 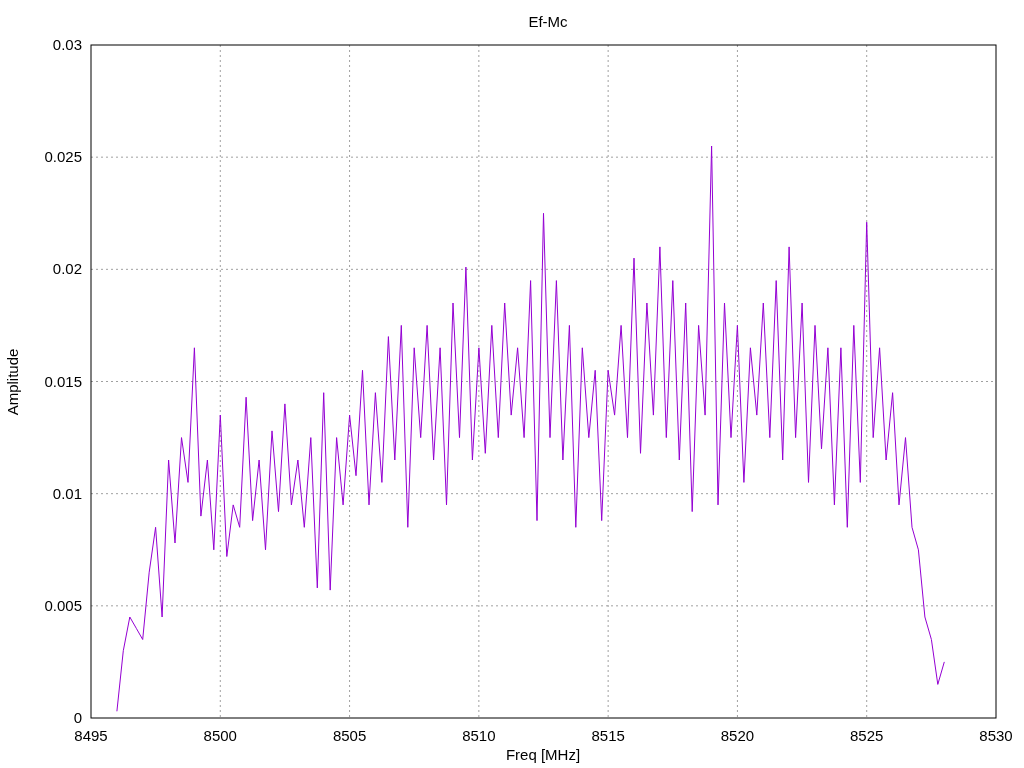 What do you see at coordinates (63, 381) in the screenshot?
I see `y-tick-label: 0.015` at bounding box center [63, 381].